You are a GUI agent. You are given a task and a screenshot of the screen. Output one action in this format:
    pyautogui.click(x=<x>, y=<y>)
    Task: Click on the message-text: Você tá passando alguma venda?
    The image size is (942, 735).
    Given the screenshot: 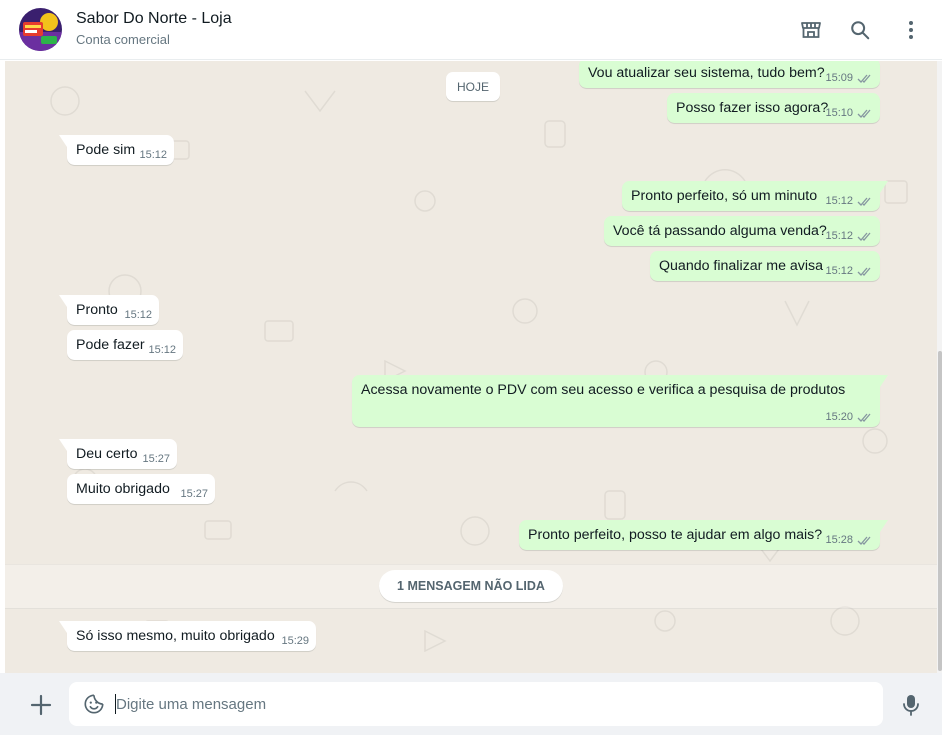 What is the action you would take?
    pyautogui.click(x=720, y=231)
    